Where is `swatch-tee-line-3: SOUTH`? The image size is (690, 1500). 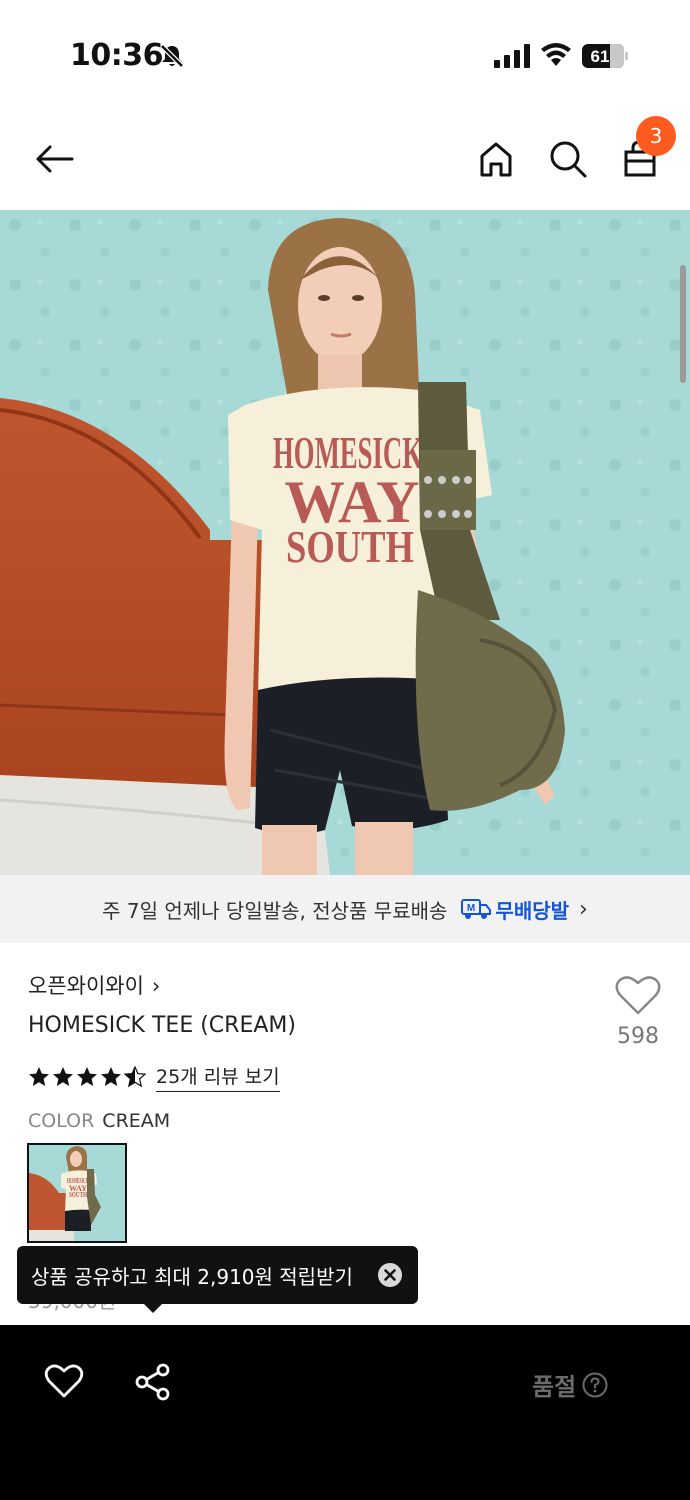 swatch-tee-line-3: SOUTH is located at coordinates (78, 1195).